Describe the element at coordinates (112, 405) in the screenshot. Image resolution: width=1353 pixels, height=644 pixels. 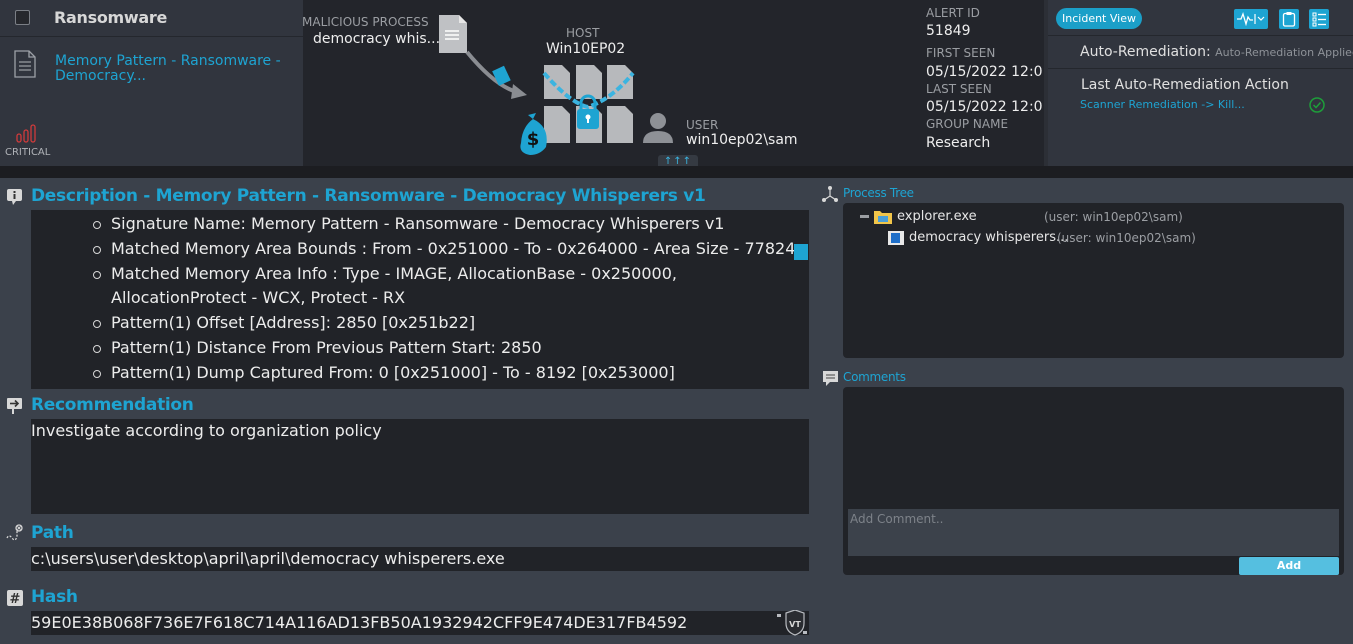
I see `recommendation-title: Recommendation` at that location.